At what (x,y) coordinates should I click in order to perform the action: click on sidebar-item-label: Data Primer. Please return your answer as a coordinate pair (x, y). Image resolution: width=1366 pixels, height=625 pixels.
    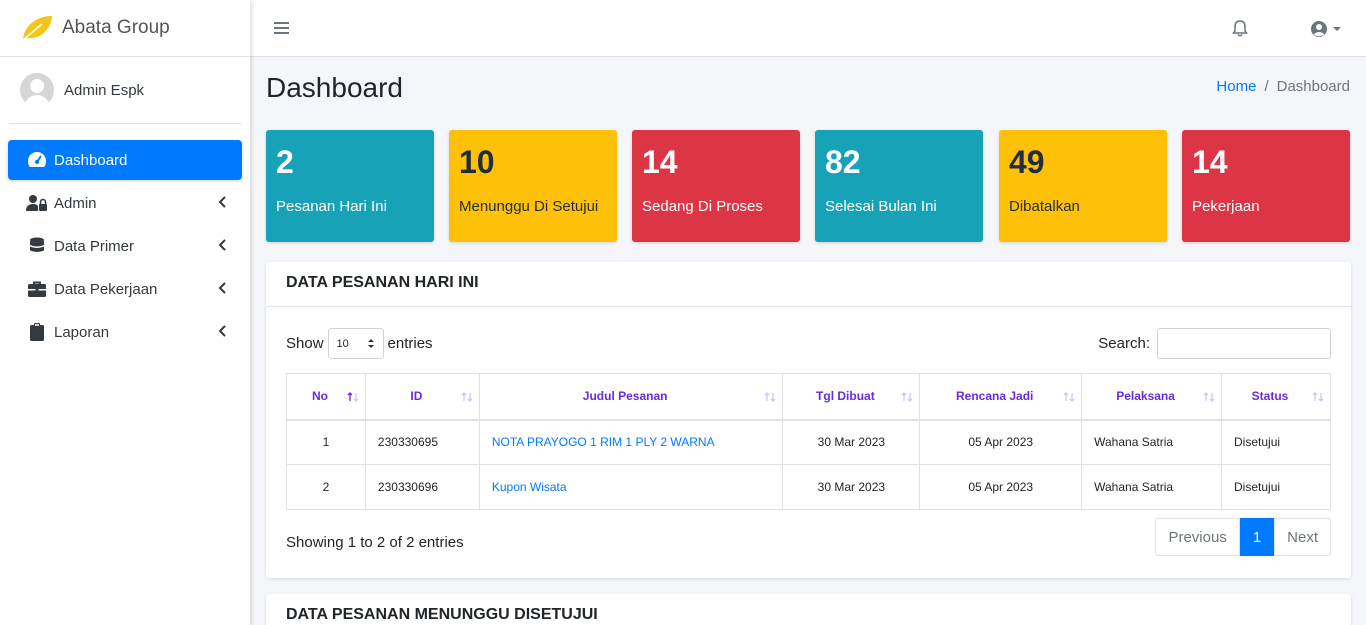
    Looking at the image, I should click on (94, 246).